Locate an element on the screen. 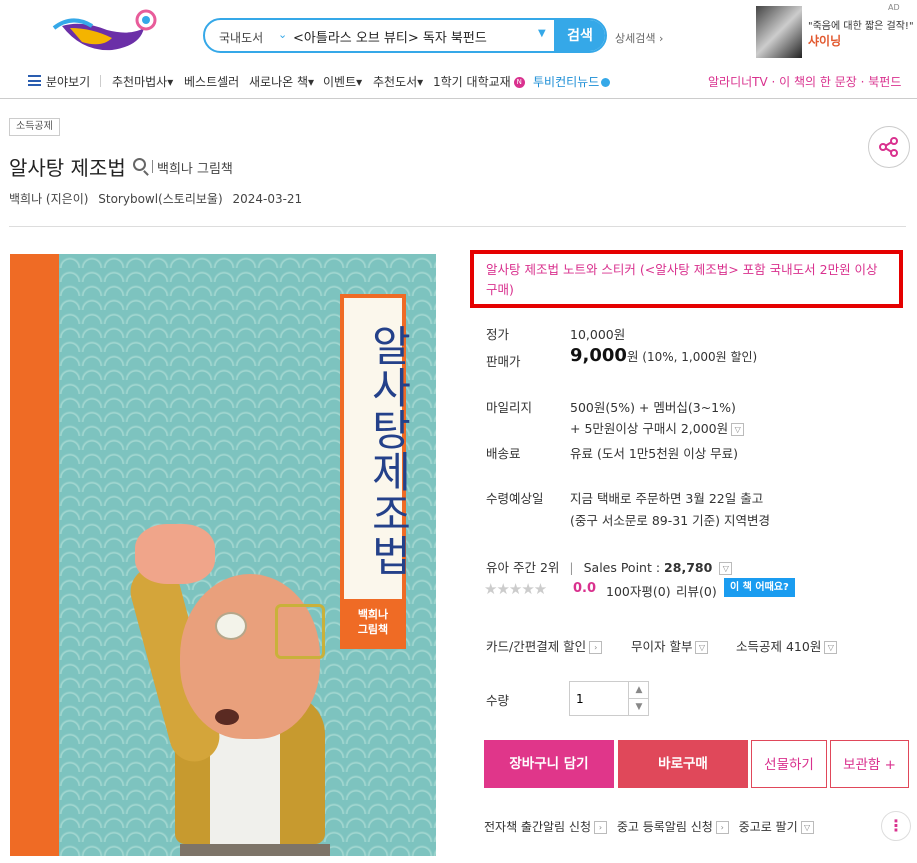 The width and height of the screenshot is (917, 863). book-title: 알사탕 제조법 is located at coordinates (67, 168).